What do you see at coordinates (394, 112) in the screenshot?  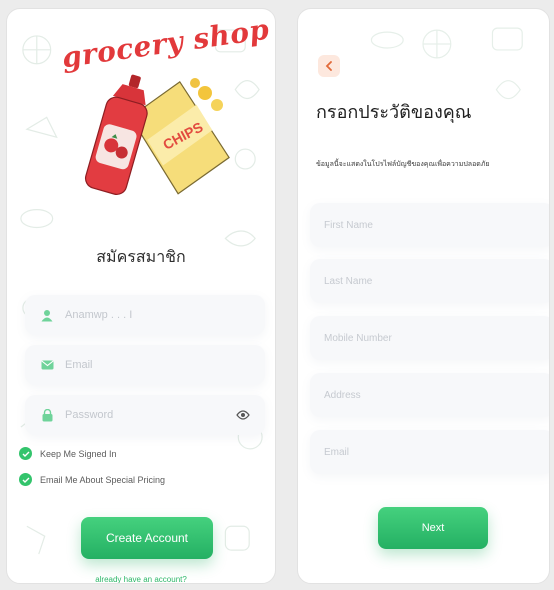 I see `profile-title: กรอกประวัติของคุณ` at bounding box center [394, 112].